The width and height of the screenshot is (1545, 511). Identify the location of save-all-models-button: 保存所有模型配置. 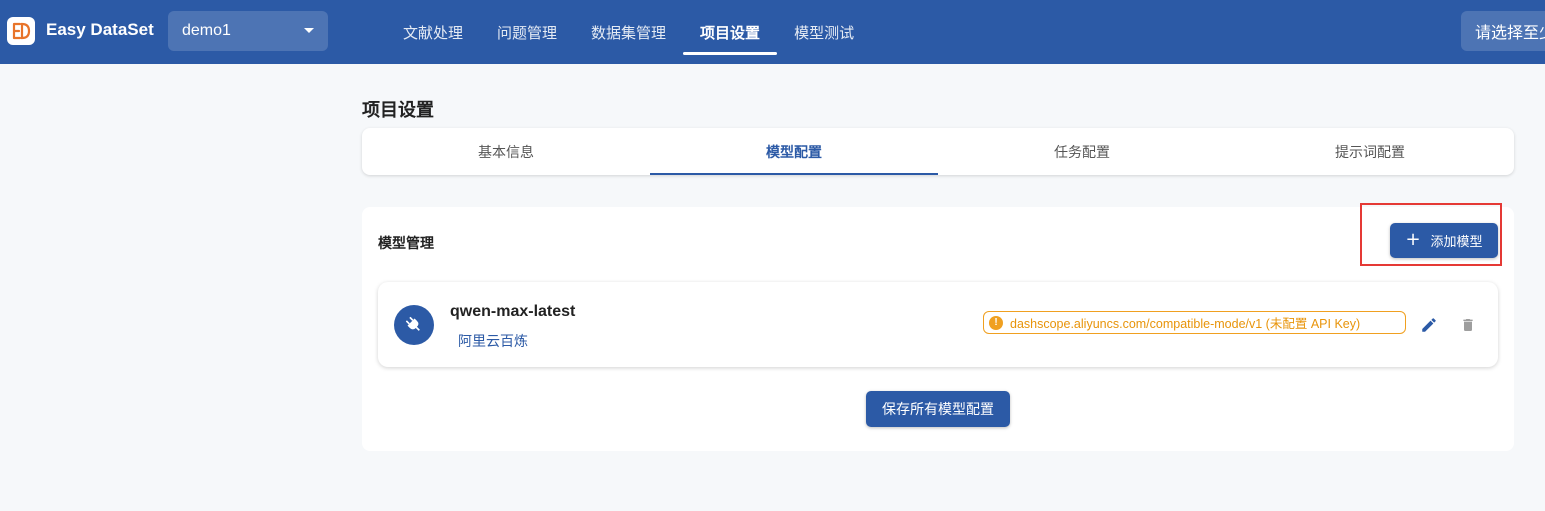
(938, 409).